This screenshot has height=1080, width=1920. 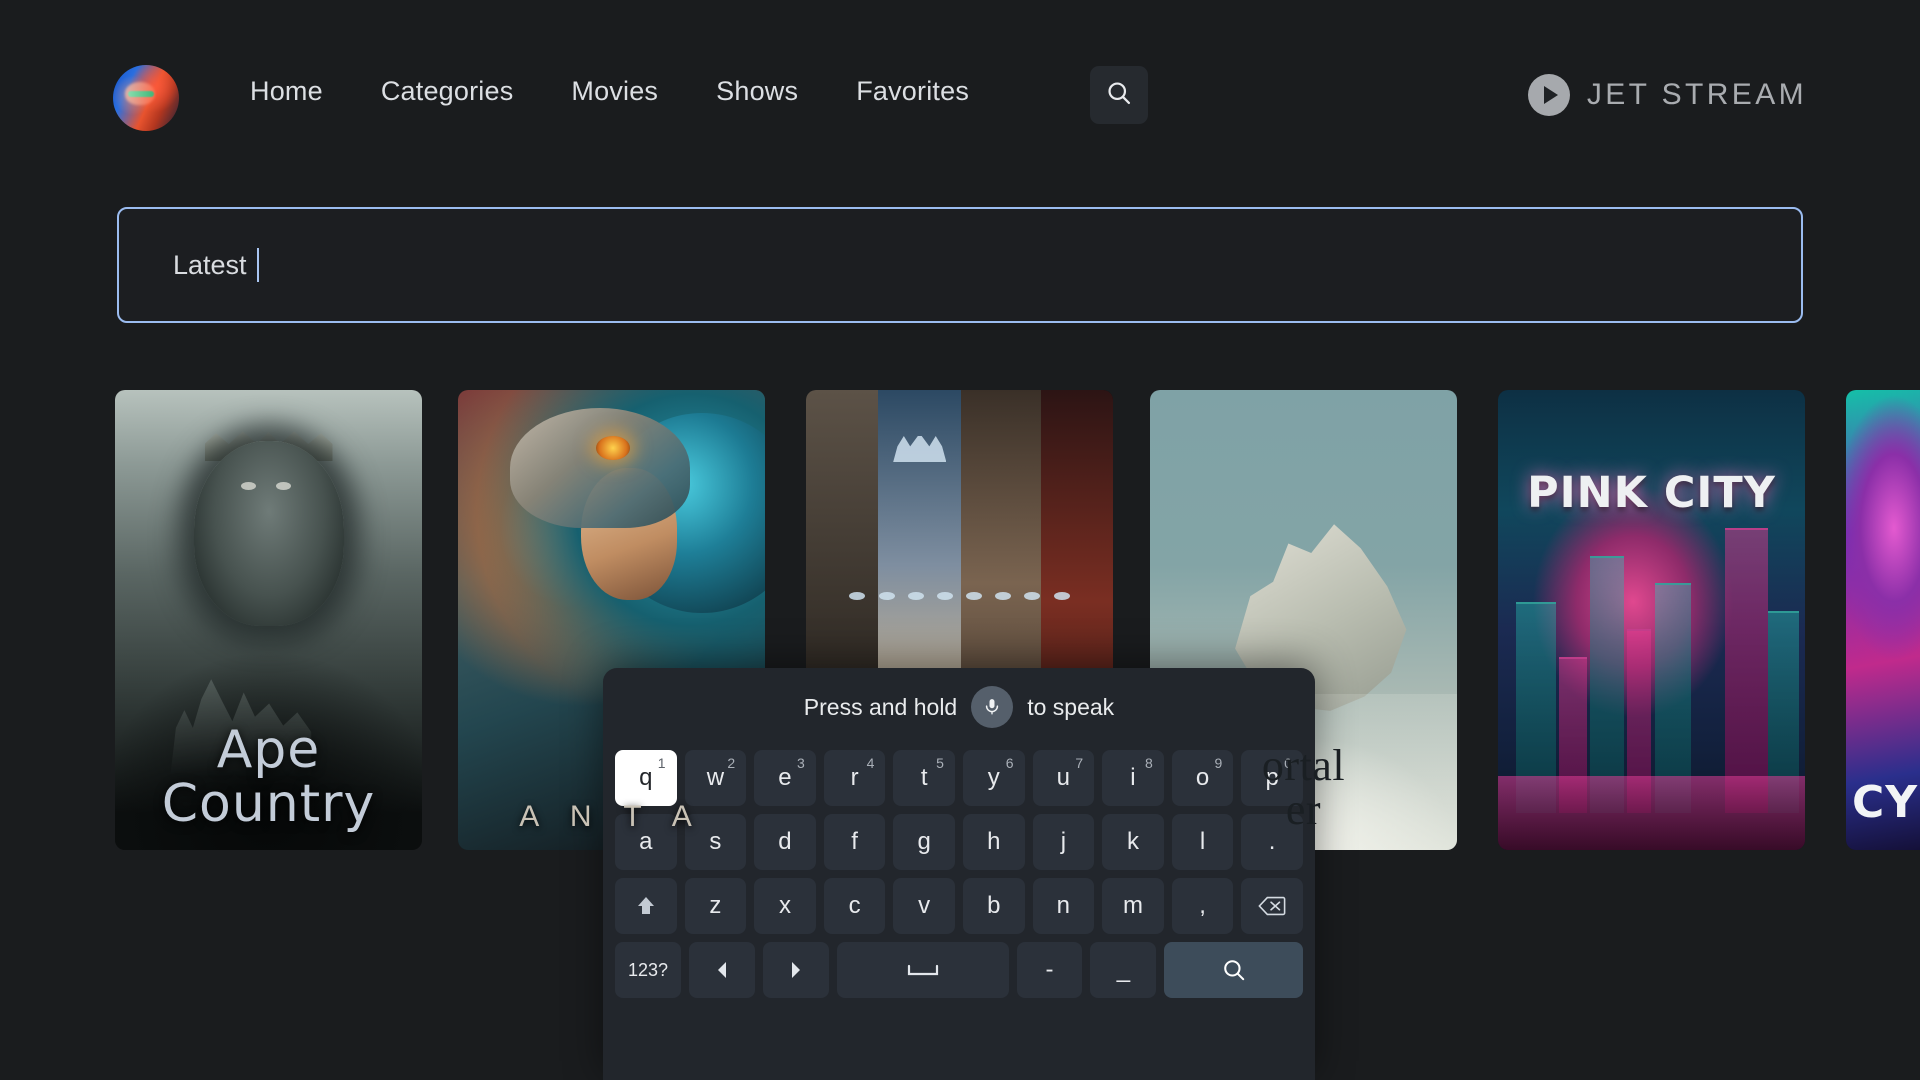 I want to click on nav-item-home: Home, so click(x=286, y=91).